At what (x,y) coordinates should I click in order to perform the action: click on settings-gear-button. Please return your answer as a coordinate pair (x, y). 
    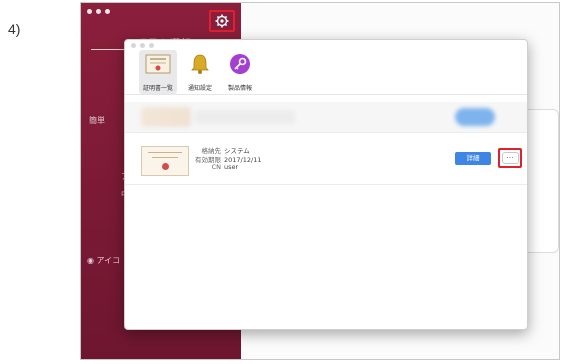
    Looking at the image, I should click on (222, 21).